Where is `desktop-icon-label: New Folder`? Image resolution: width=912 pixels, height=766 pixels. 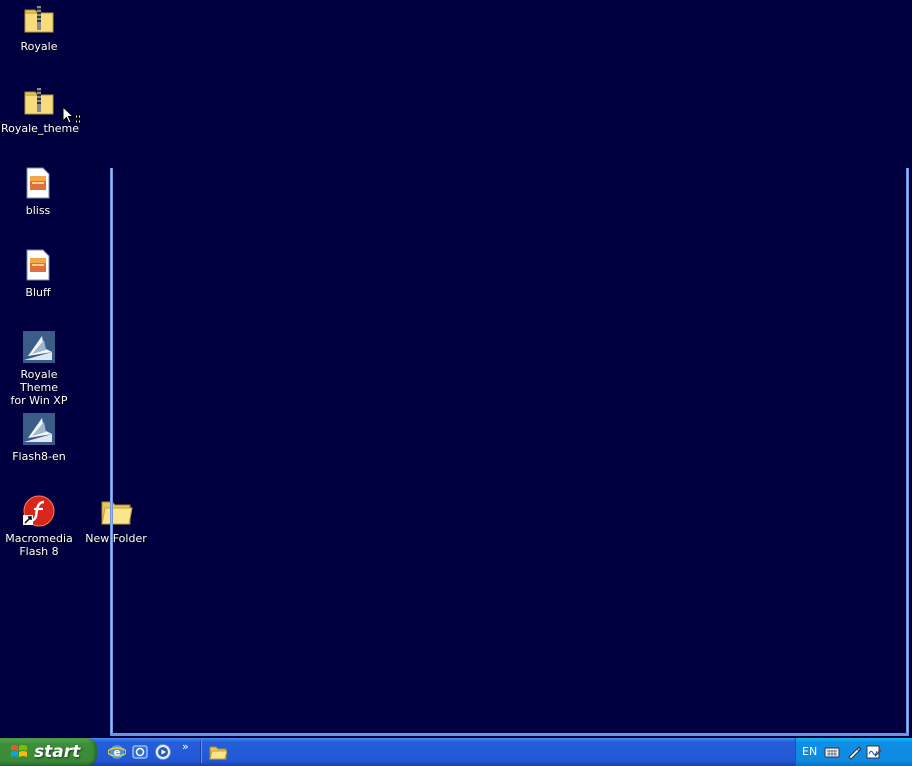 desktop-icon-label: New Folder is located at coordinates (116, 538).